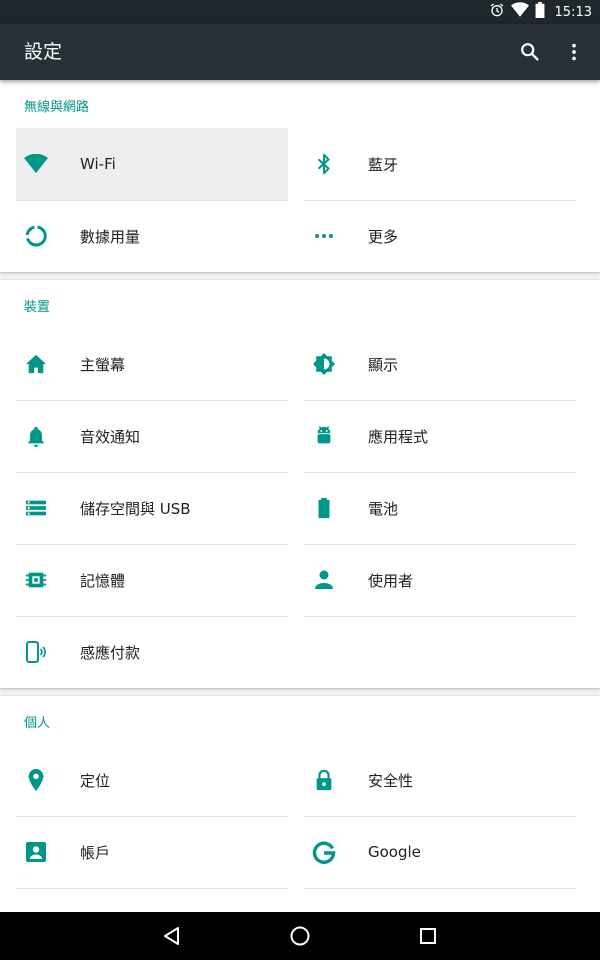 Image resolution: width=600 pixels, height=960 pixels. I want to click on alarm-icon, so click(497, 12).